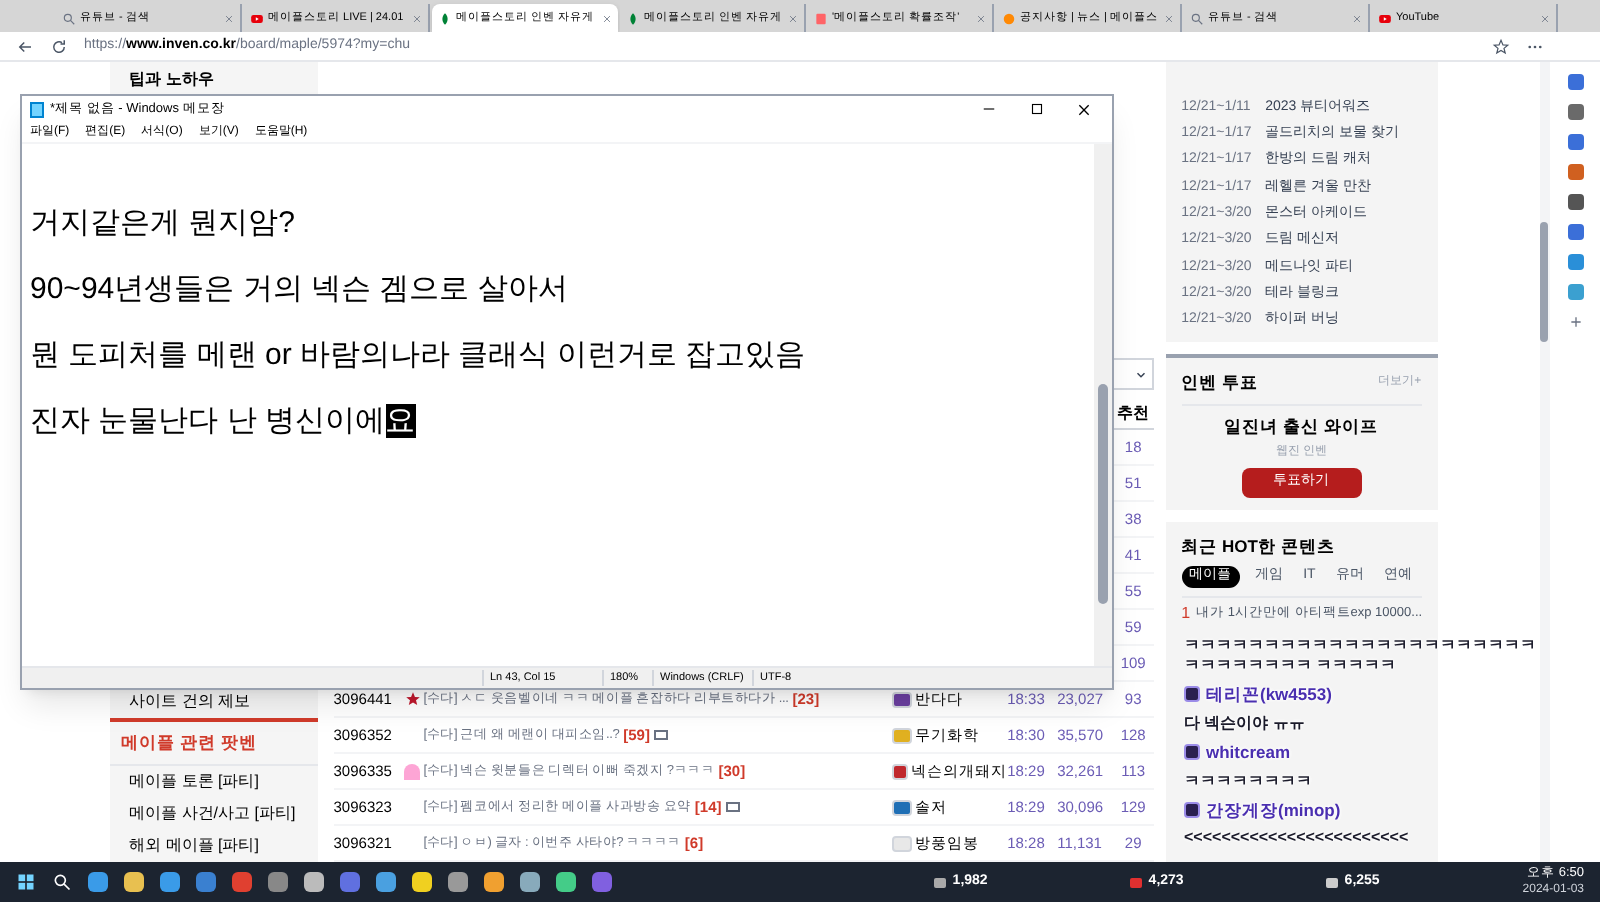  What do you see at coordinates (1009, 18) in the screenshot?
I see `circle-icon` at bounding box center [1009, 18].